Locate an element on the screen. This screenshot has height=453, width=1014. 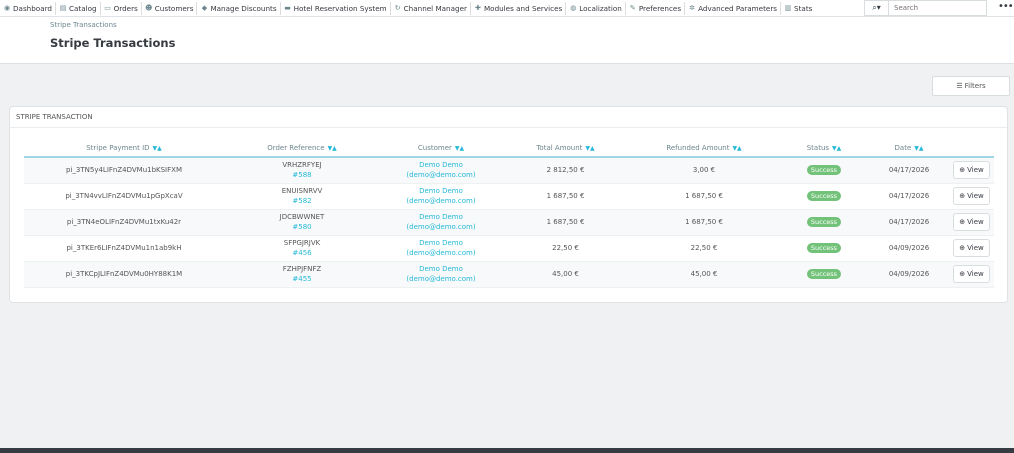
nav-item-label: Stats is located at coordinates (803, 8).